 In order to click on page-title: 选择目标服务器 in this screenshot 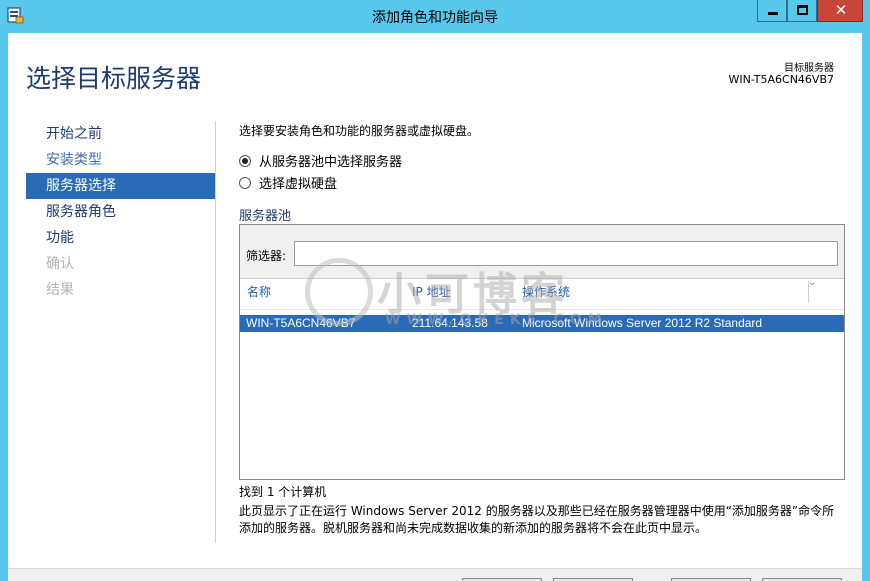, I will do `click(114, 78)`.